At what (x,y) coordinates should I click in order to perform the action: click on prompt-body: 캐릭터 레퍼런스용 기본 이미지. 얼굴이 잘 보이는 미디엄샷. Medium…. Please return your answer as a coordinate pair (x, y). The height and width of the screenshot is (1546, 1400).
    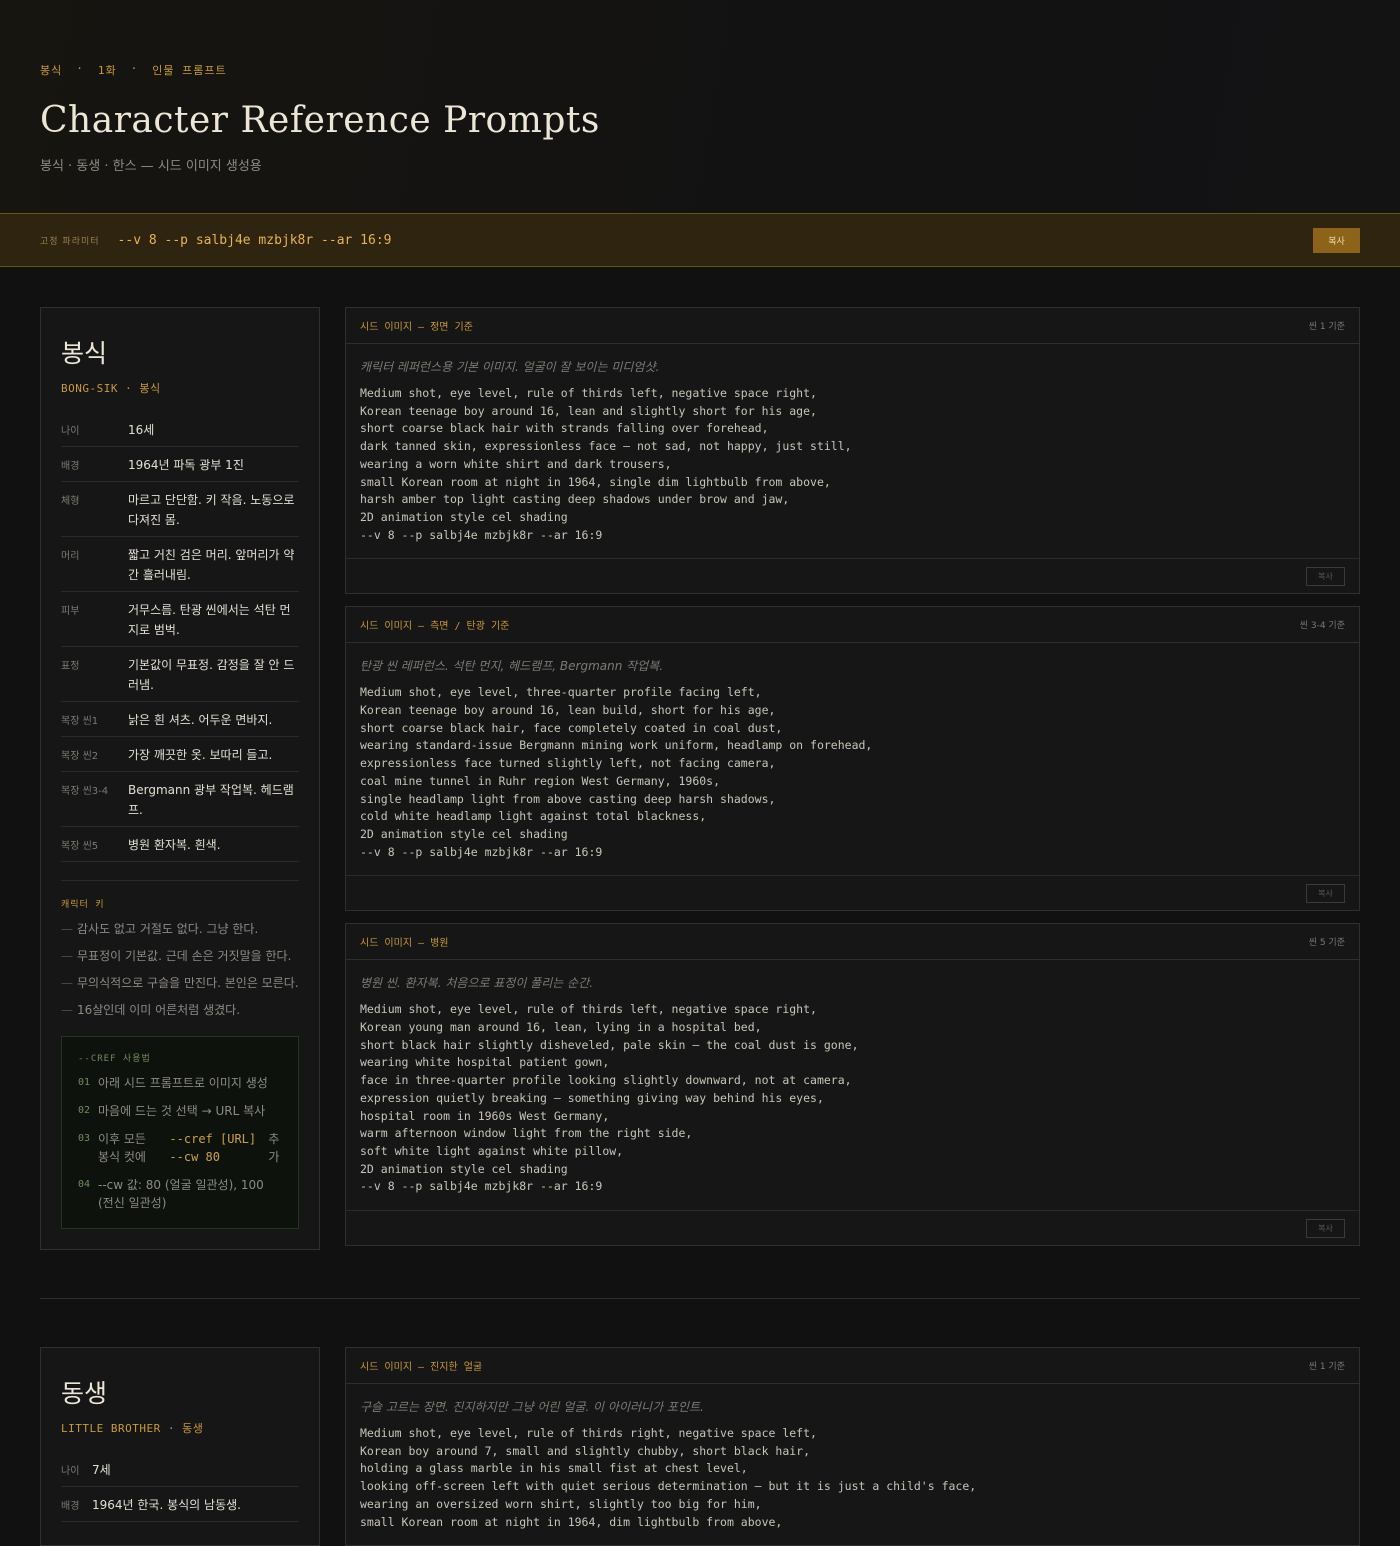
    Looking at the image, I should click on (852, 451).